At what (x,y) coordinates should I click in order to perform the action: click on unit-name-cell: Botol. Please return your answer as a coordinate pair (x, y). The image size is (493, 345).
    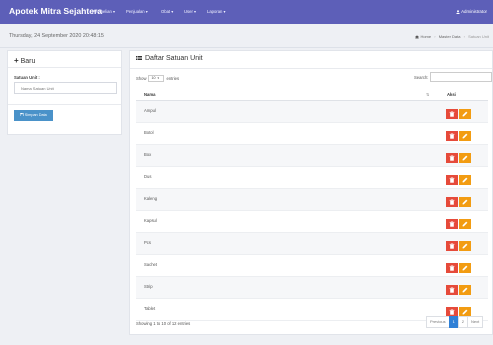
    Looking at the image, I should click on (149, 132).